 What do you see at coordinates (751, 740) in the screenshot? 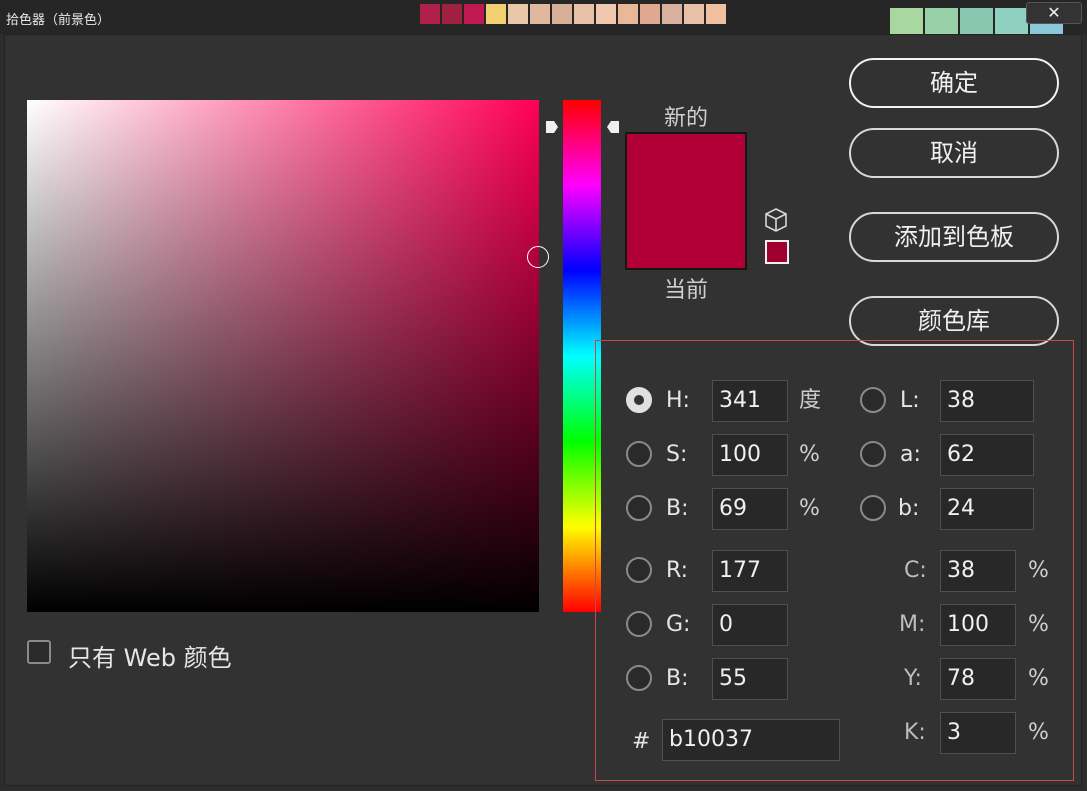
I see `hex-input: b10037` at bounding box center [751, 740].